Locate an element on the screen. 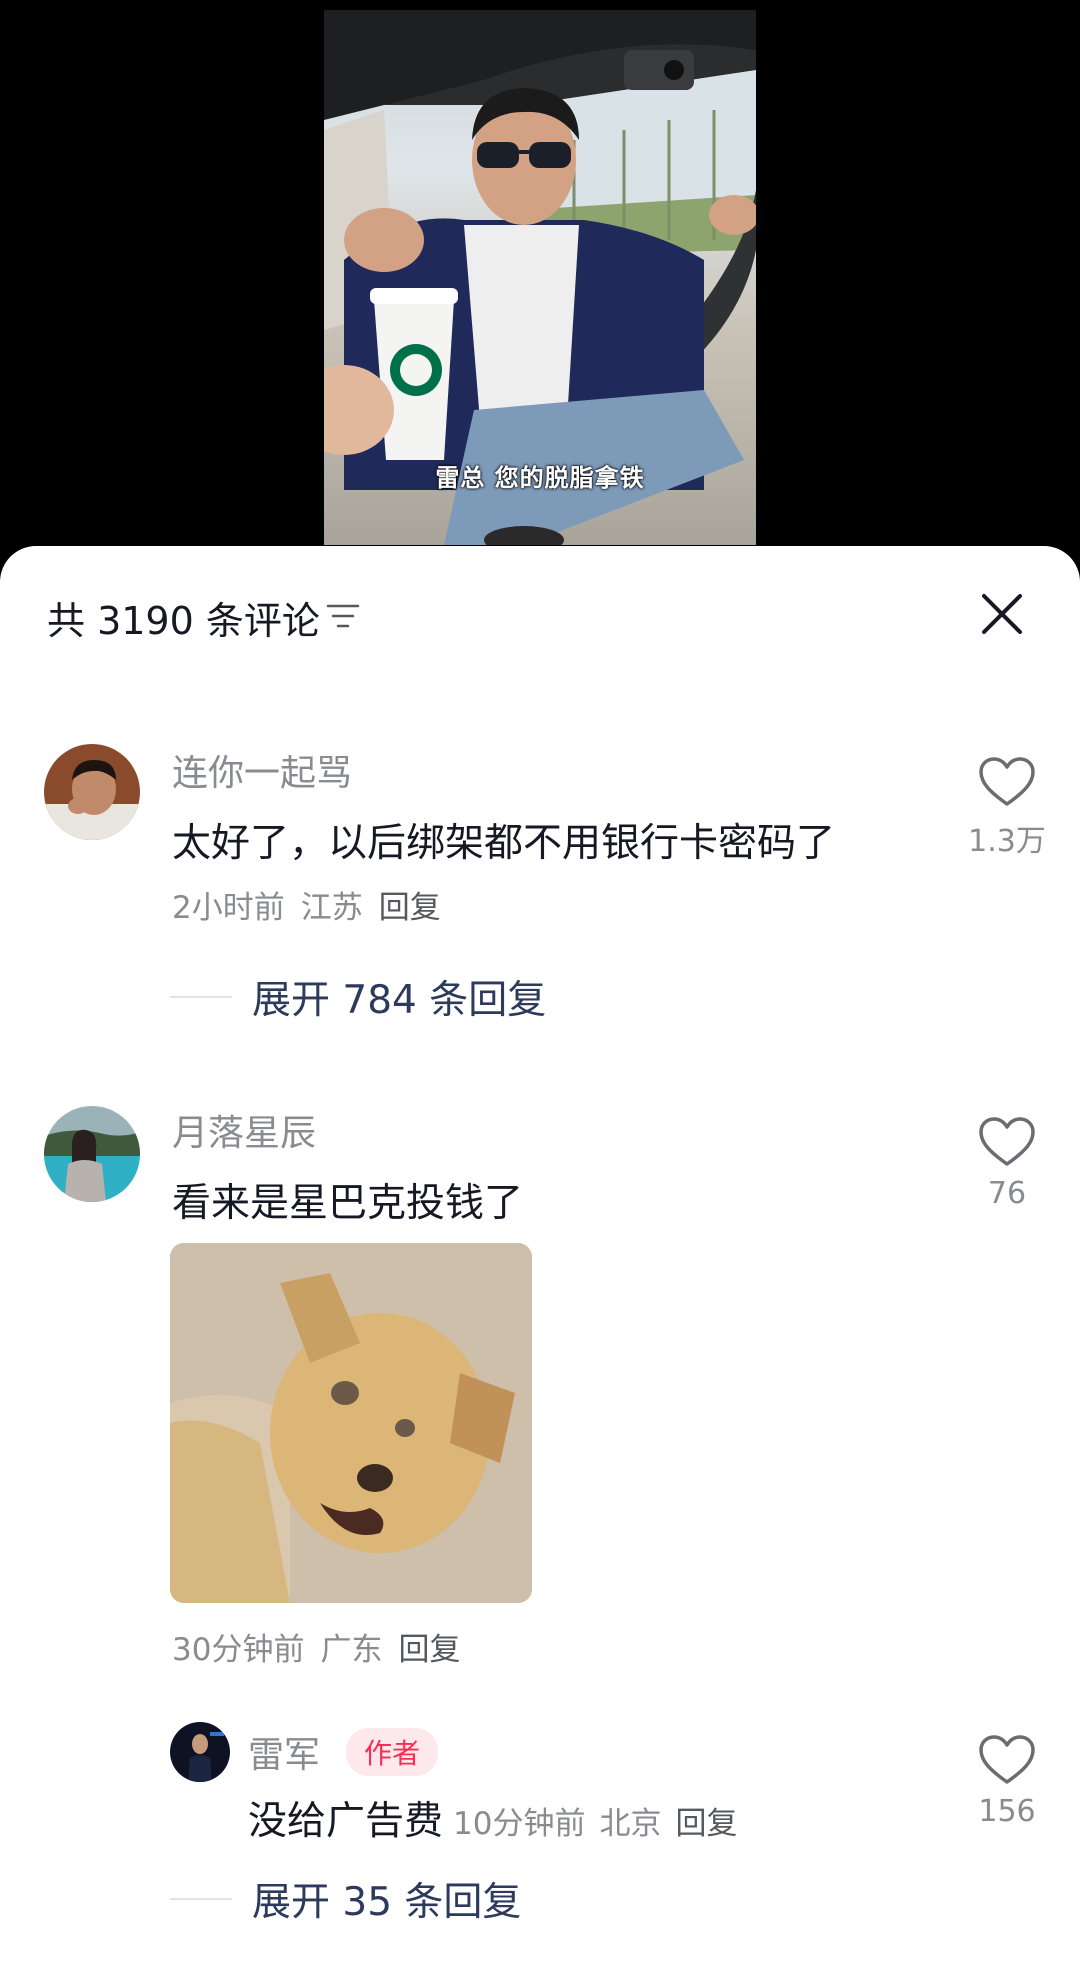  reply-meta: 10分钟前 北京 回复 is located at coordinates (602, 1824).